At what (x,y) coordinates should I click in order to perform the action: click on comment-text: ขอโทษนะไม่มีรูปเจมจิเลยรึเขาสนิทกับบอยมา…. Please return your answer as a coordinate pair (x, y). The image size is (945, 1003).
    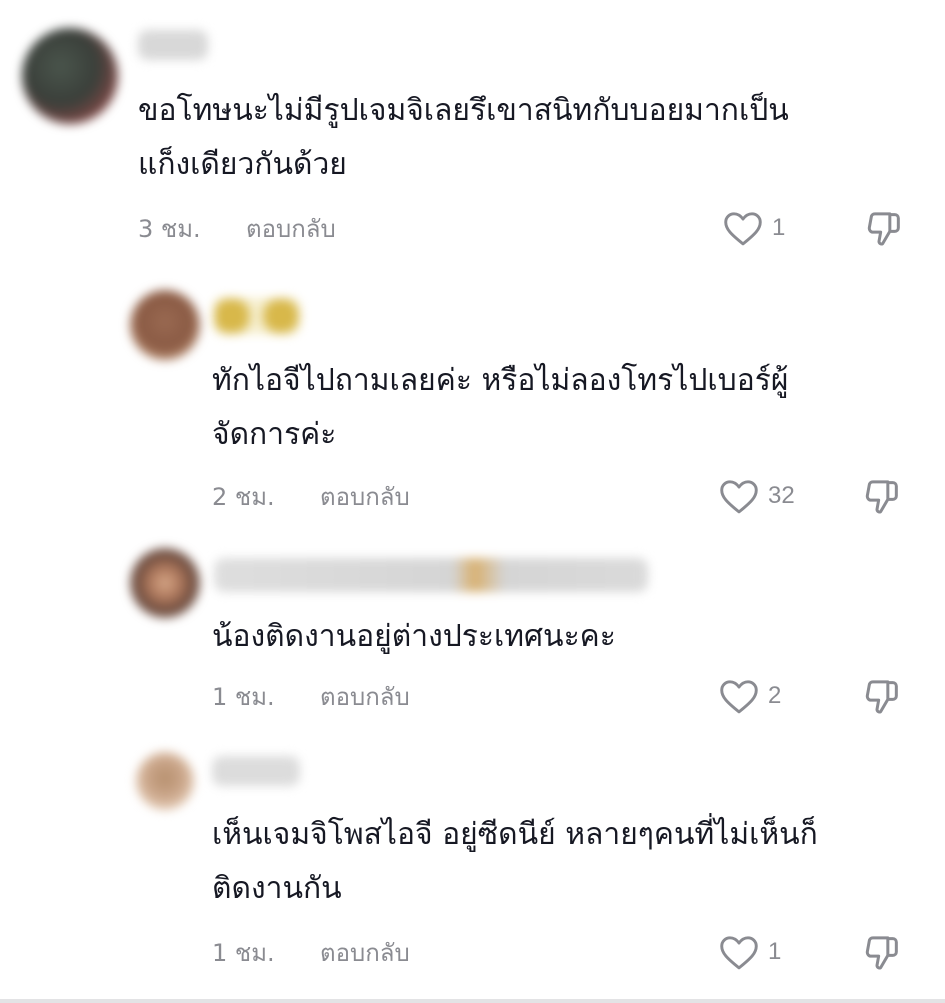
    Looking at the image, I should click on (463, 138).